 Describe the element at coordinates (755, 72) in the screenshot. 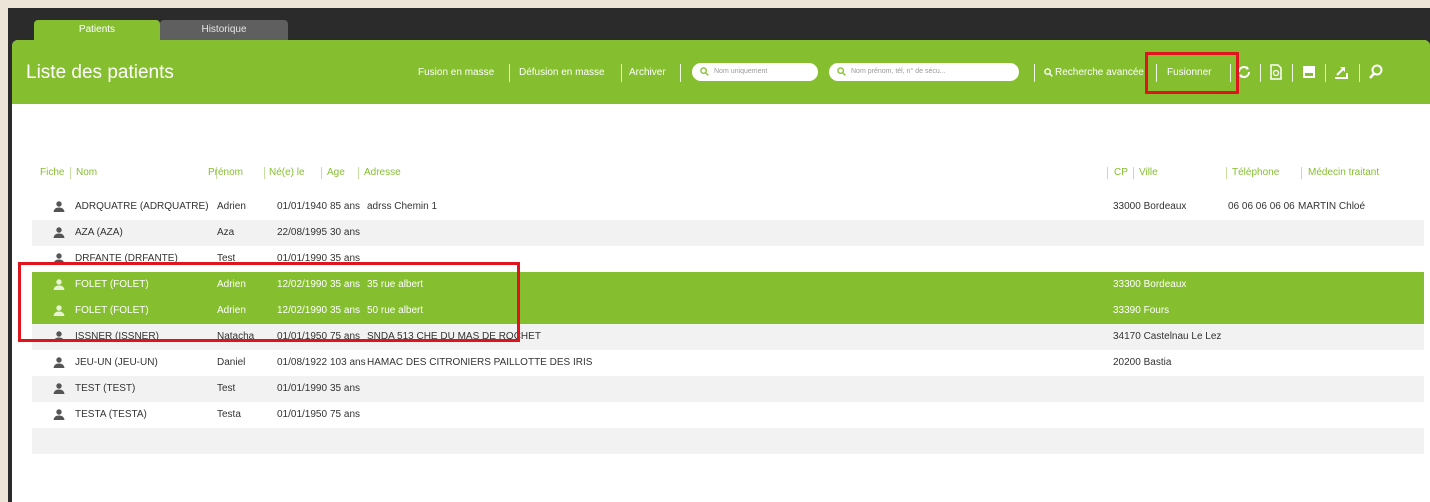

I see `search-name-input: Nom uniquement` at that location.